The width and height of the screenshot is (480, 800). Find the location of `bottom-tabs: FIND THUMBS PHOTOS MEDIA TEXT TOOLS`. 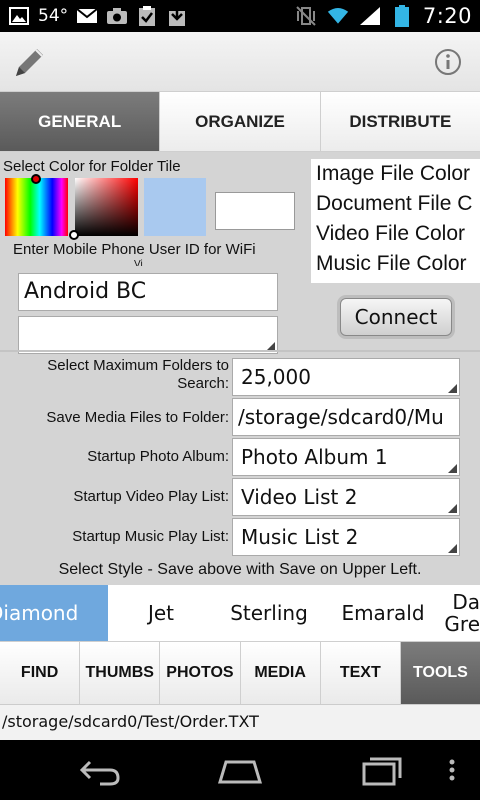

bottom-tabs: FIND THUMBS PHOTOS MEDIA TEXT TOOLS is located at coordinates (240, 672).